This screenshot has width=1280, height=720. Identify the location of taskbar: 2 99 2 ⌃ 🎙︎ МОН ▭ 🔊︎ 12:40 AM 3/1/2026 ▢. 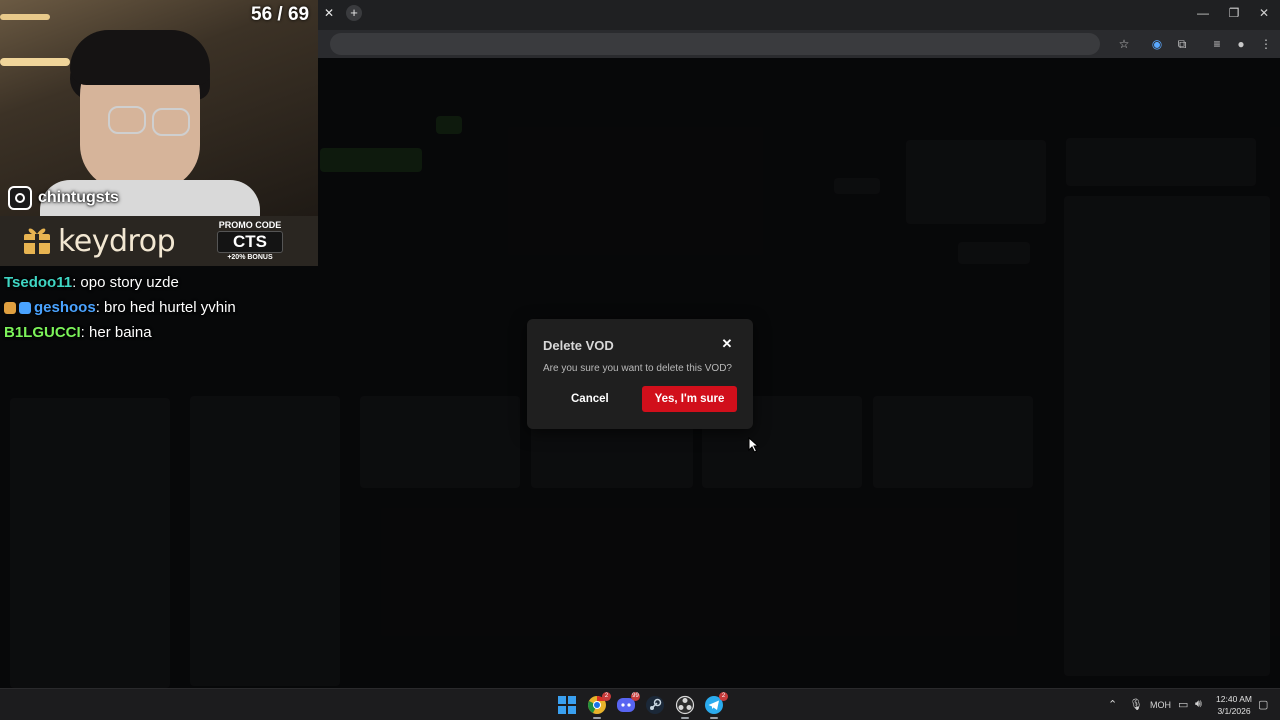
(640, 704).